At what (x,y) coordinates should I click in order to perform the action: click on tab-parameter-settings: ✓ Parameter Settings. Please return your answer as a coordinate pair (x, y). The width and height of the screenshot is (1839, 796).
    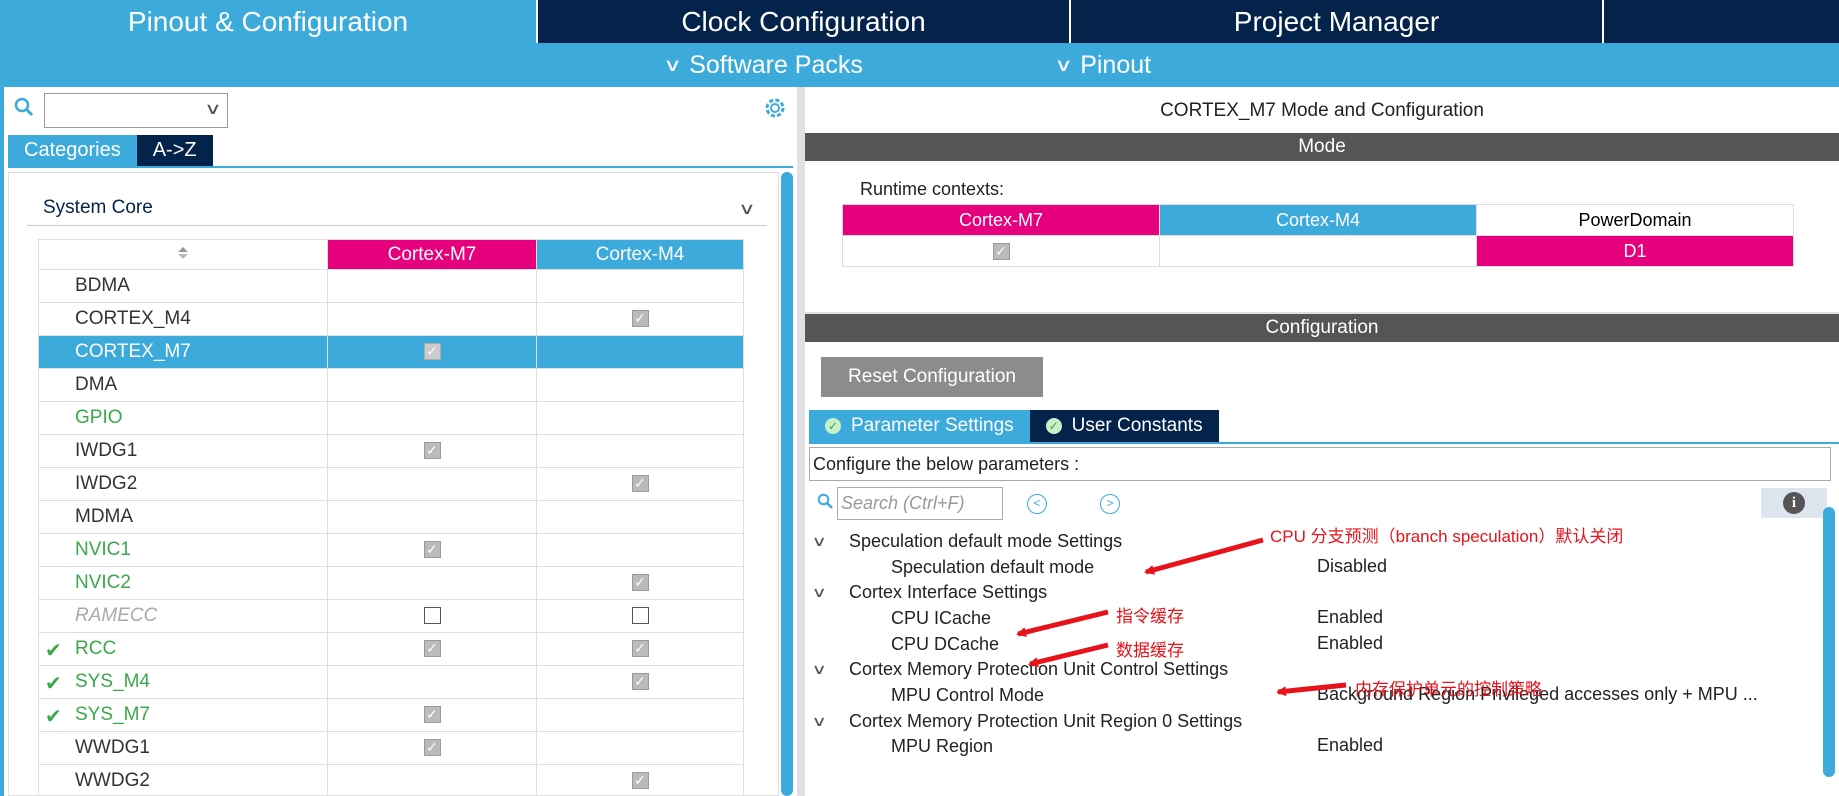
    Looking at the image, I should click on (919, 426).